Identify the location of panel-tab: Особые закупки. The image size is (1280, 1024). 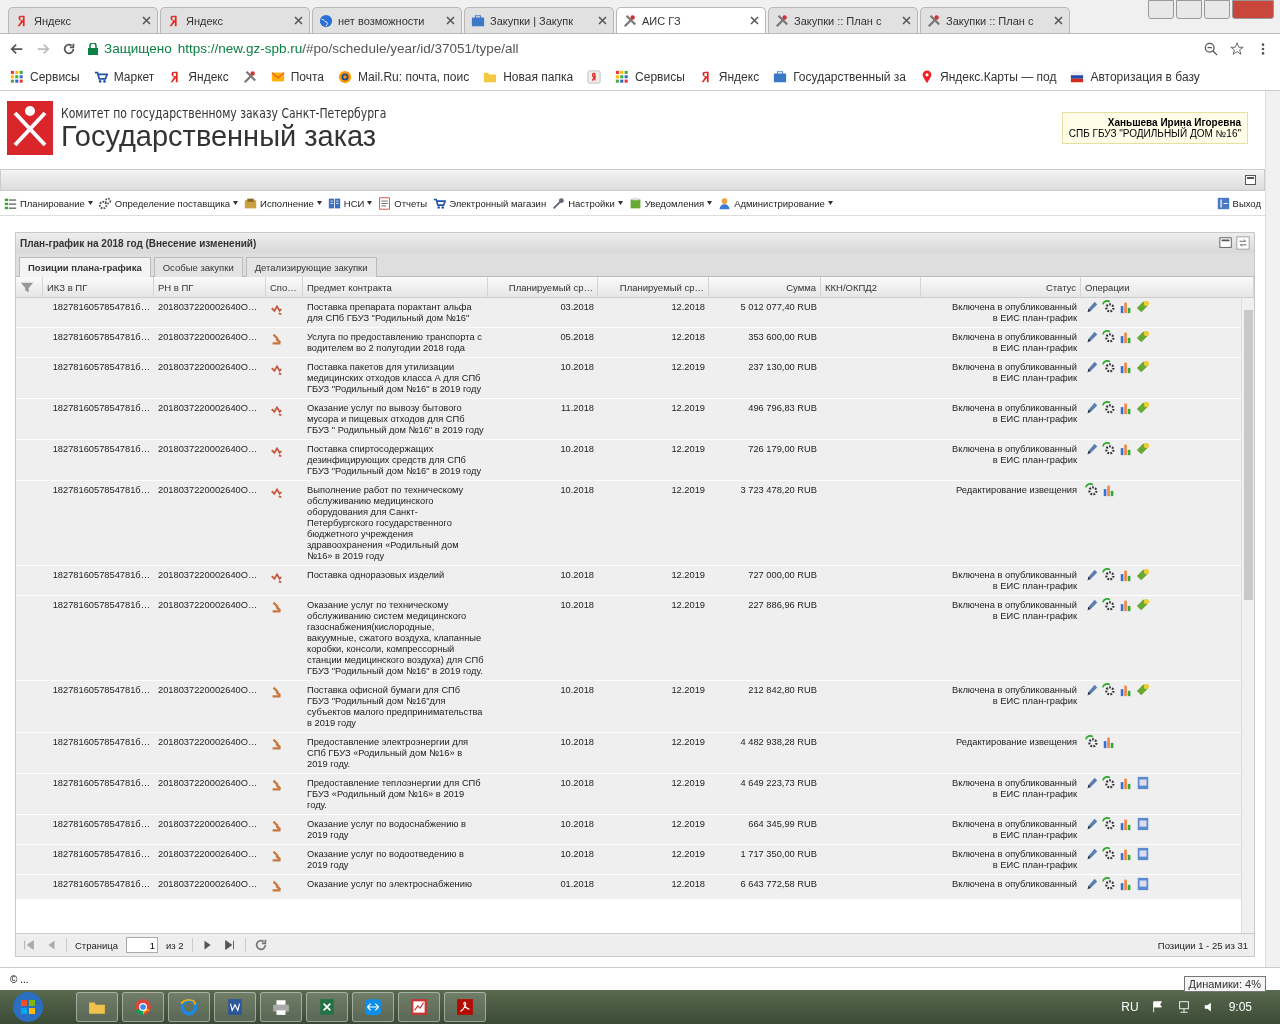
(198, 267).